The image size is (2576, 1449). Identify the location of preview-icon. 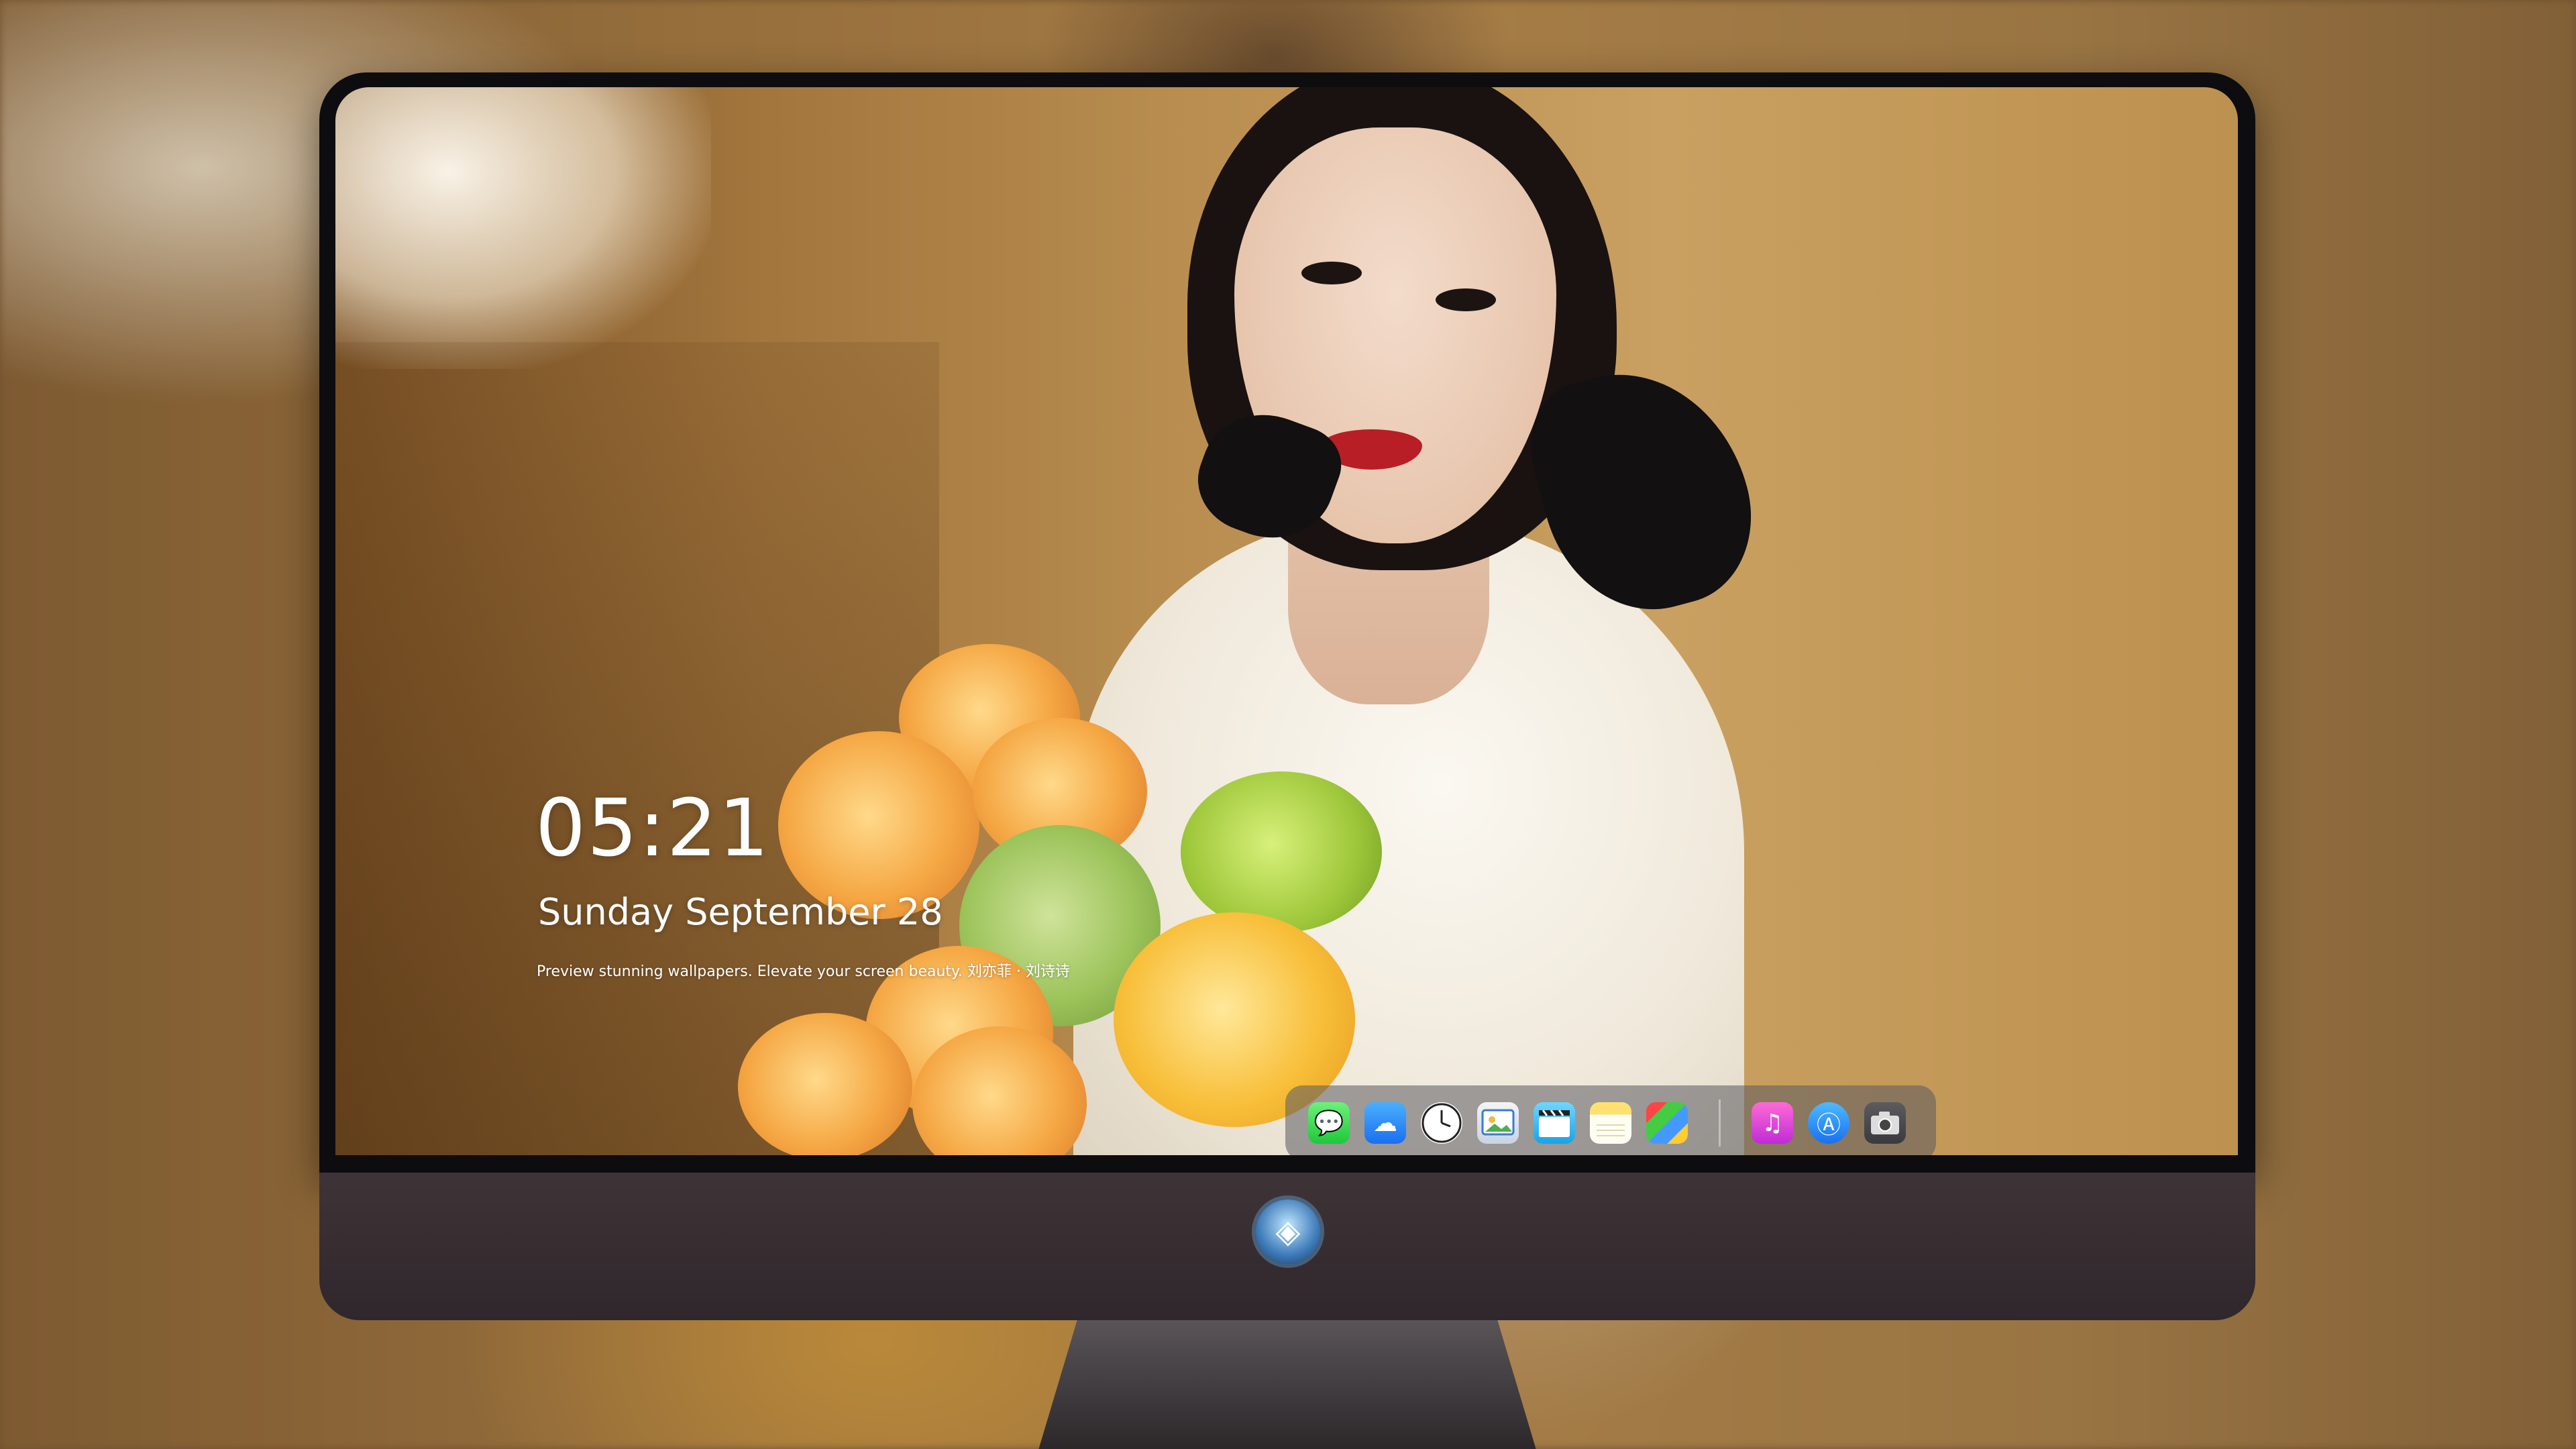
(1498, 1123).